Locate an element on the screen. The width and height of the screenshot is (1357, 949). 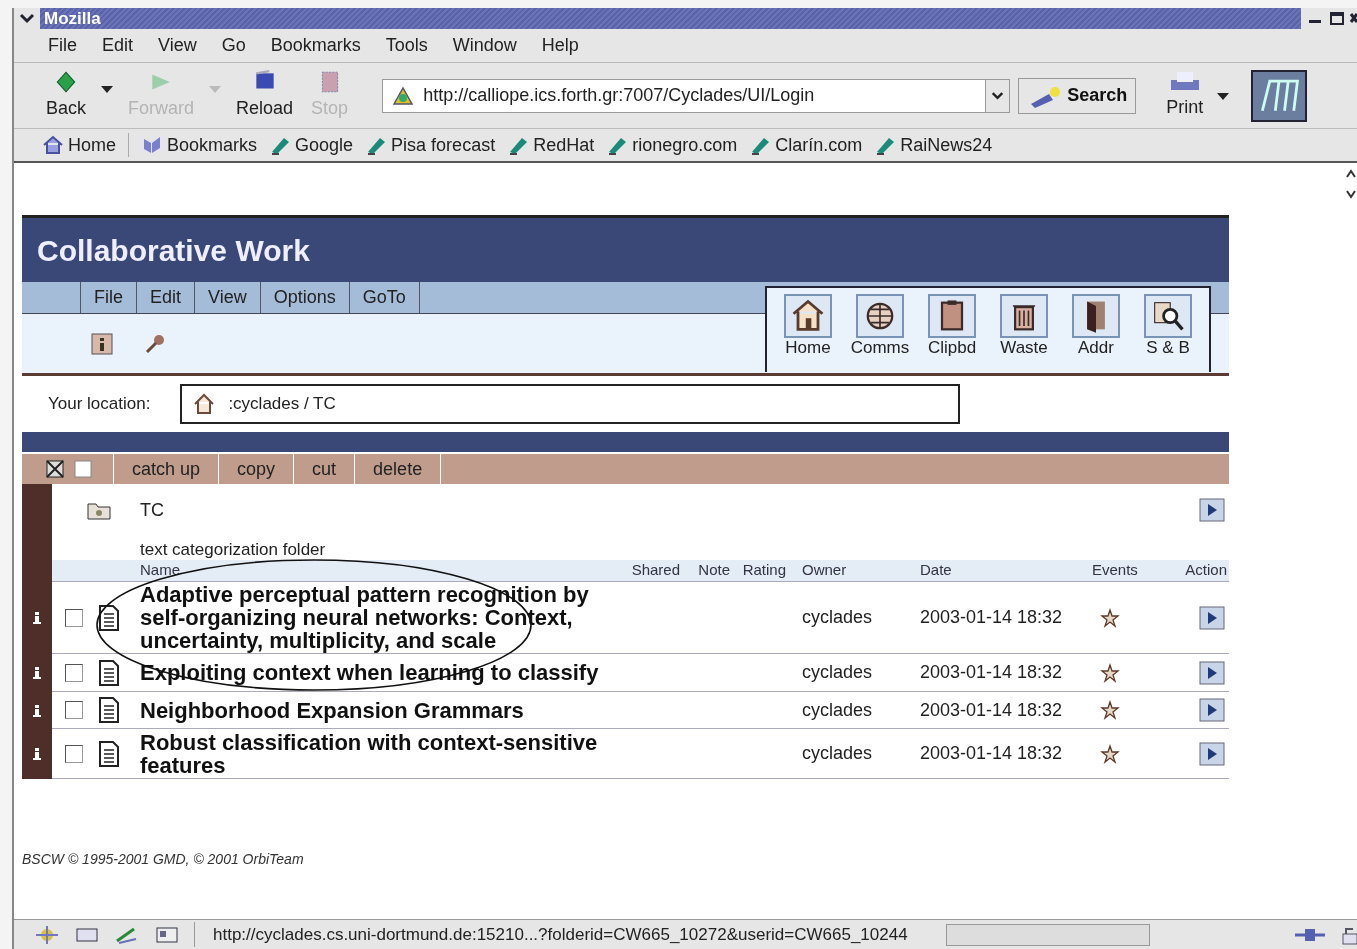
menu-item: Options is located at coordinates (304, 297).